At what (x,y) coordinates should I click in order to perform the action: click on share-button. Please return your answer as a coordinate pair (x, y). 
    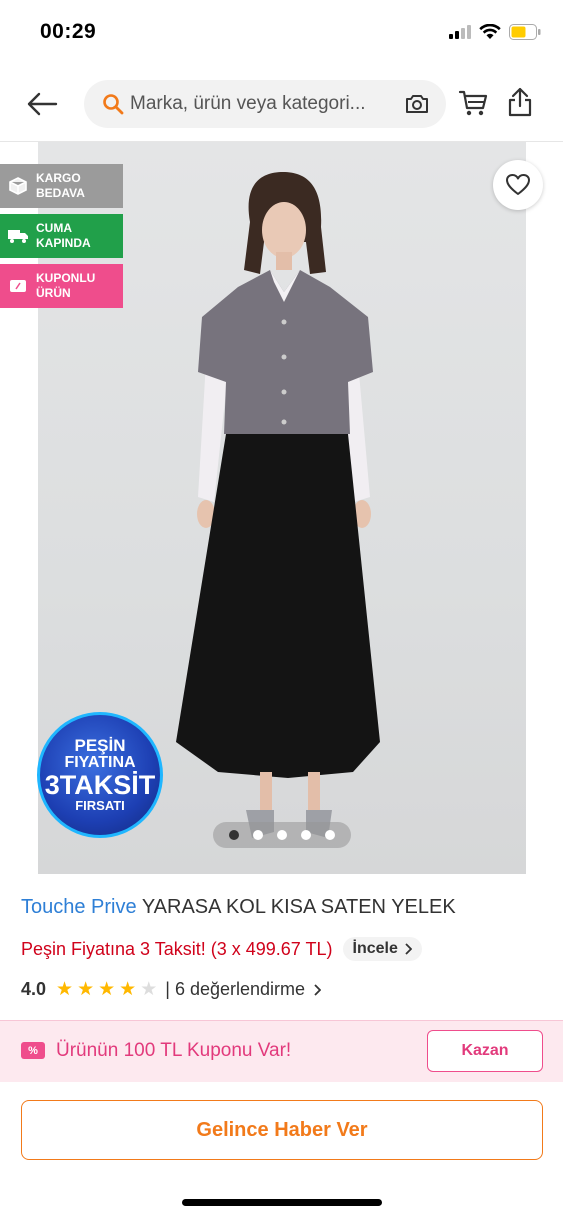
    Looking at the image, I should click on (520, 104).